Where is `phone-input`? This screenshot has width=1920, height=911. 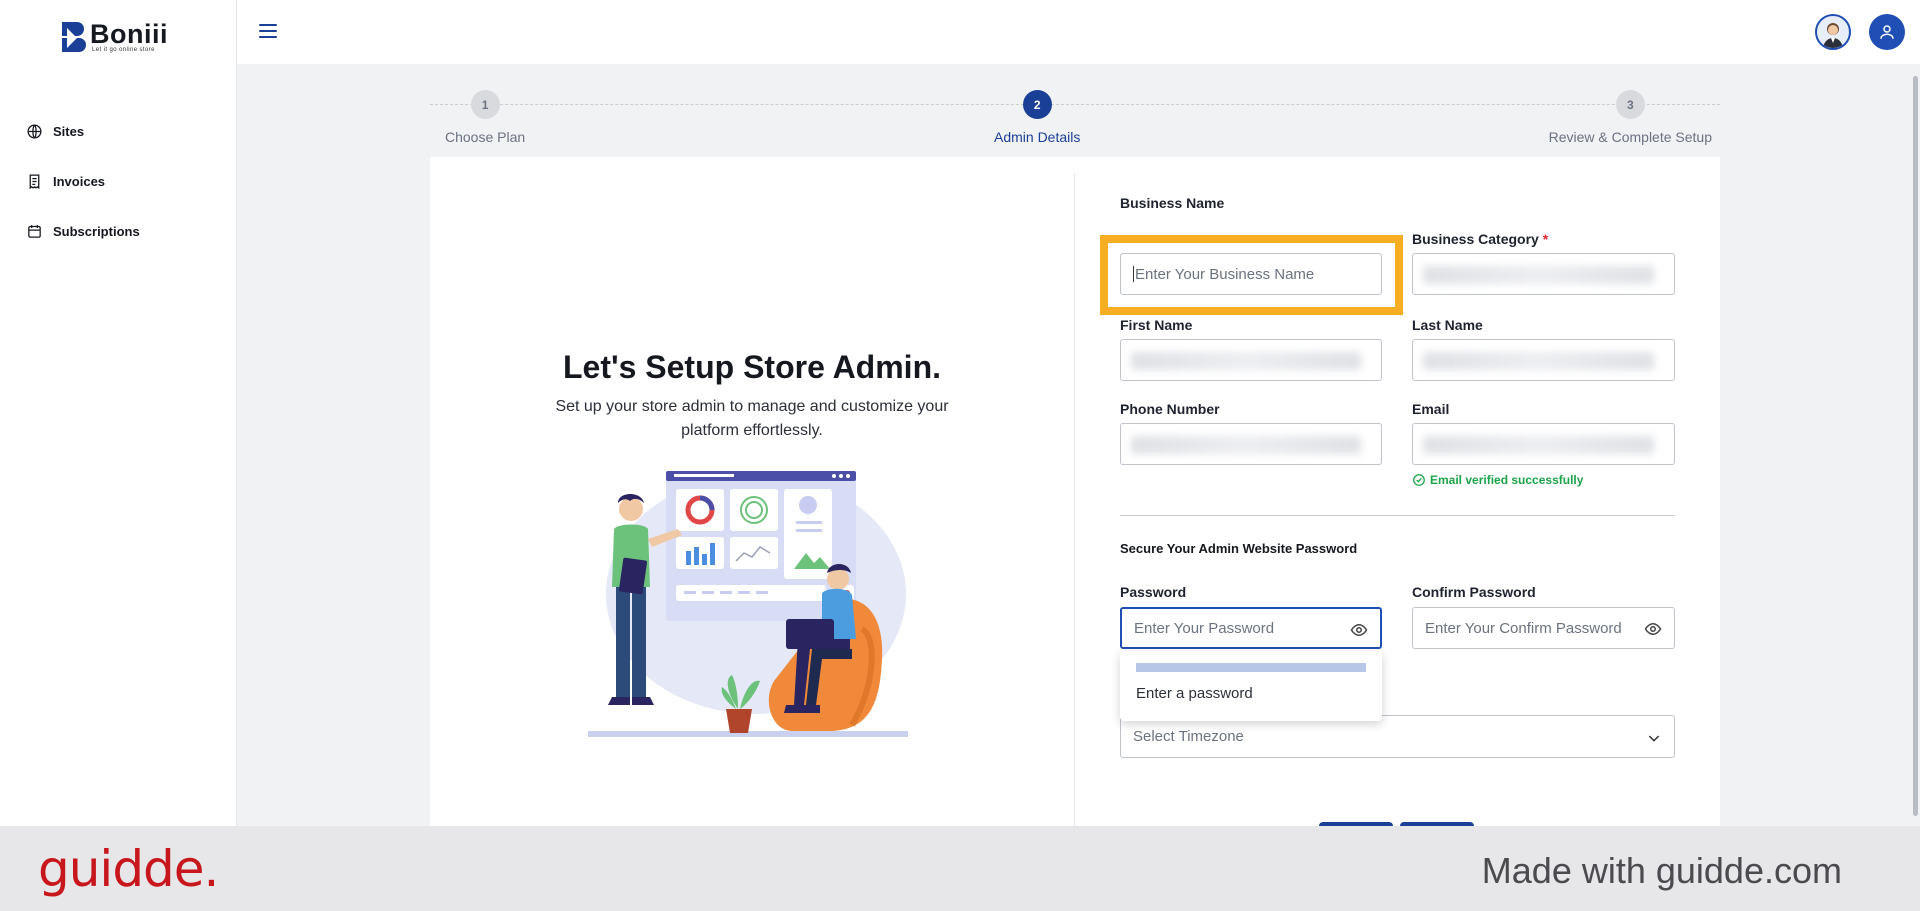
phone-input is located at coordinates (1251, 444).